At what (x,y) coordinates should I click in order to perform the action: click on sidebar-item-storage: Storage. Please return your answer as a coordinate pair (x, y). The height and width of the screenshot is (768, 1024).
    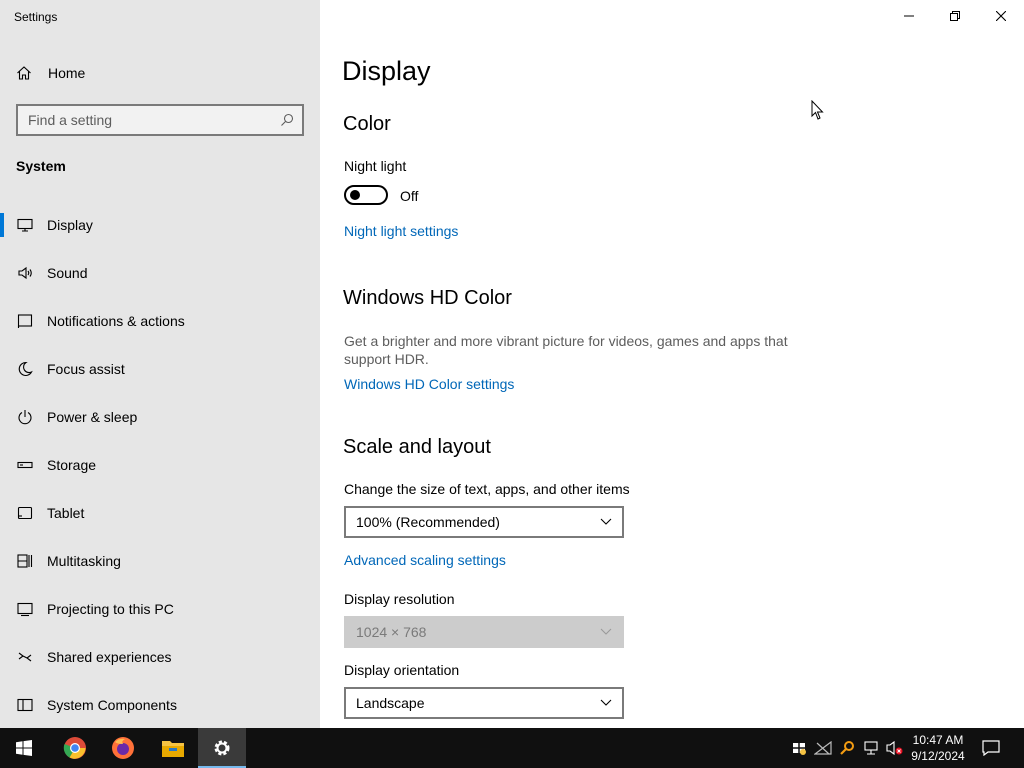
    Looking at the image, I should click on (160, 465).